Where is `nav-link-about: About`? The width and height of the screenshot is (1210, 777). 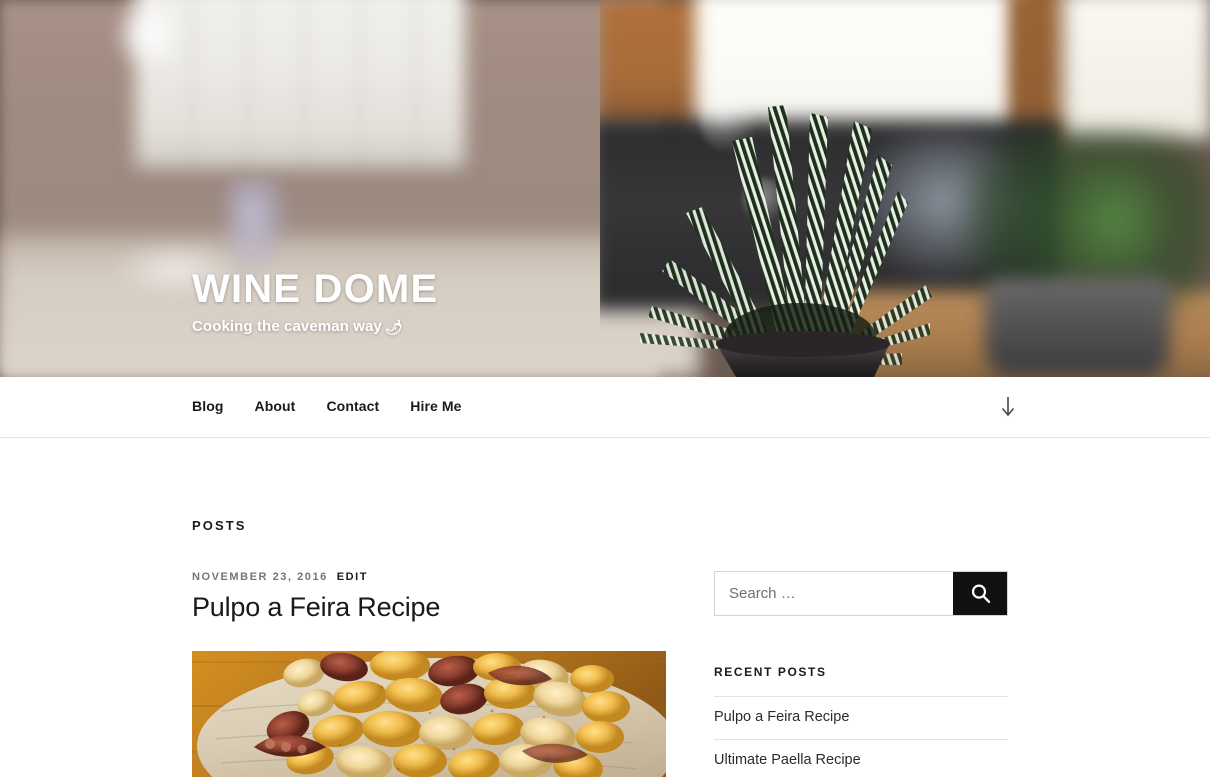 nav-link-about: About is located at coordinates (275, 406).